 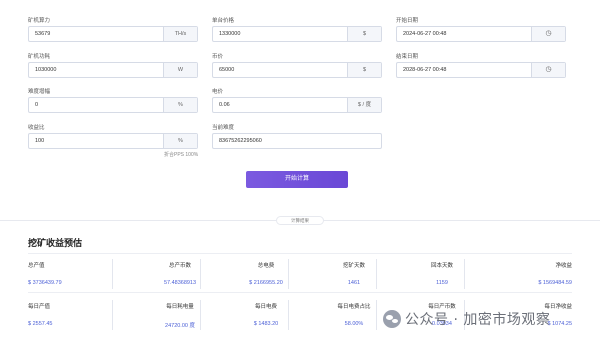 What do you see at coordinates (55, 243) in the screenshot?
I see `results-title: 挖矿收益预估` at bounding box center [55, 243].